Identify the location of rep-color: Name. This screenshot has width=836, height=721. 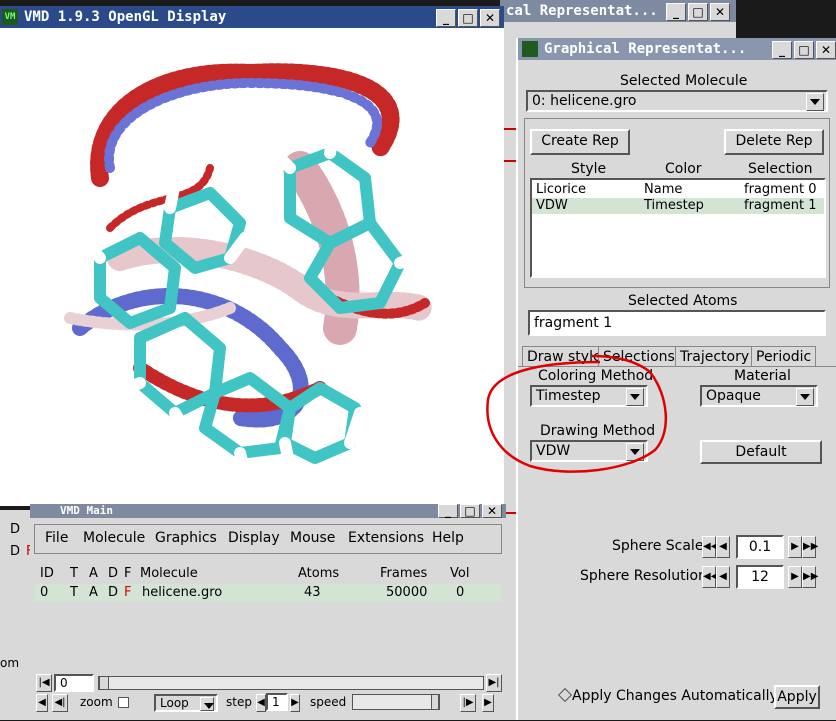
(663, 189).